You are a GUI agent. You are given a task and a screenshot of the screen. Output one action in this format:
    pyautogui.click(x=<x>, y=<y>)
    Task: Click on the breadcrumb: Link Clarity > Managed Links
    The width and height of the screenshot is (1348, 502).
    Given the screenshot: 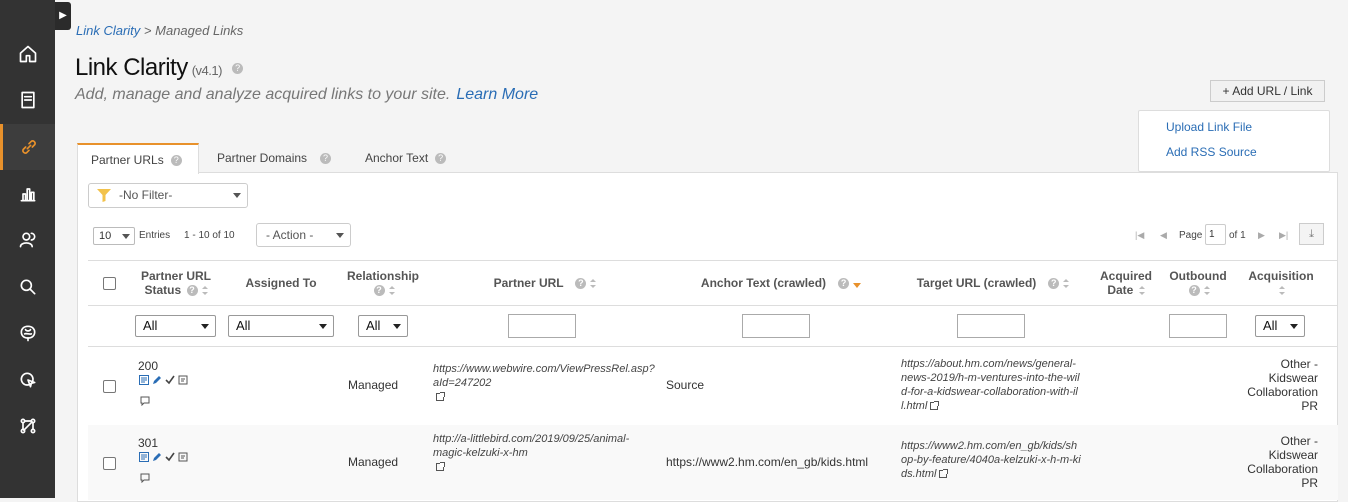 What is the action you would take?
    pyautogui.click(x=159, y=30)
    